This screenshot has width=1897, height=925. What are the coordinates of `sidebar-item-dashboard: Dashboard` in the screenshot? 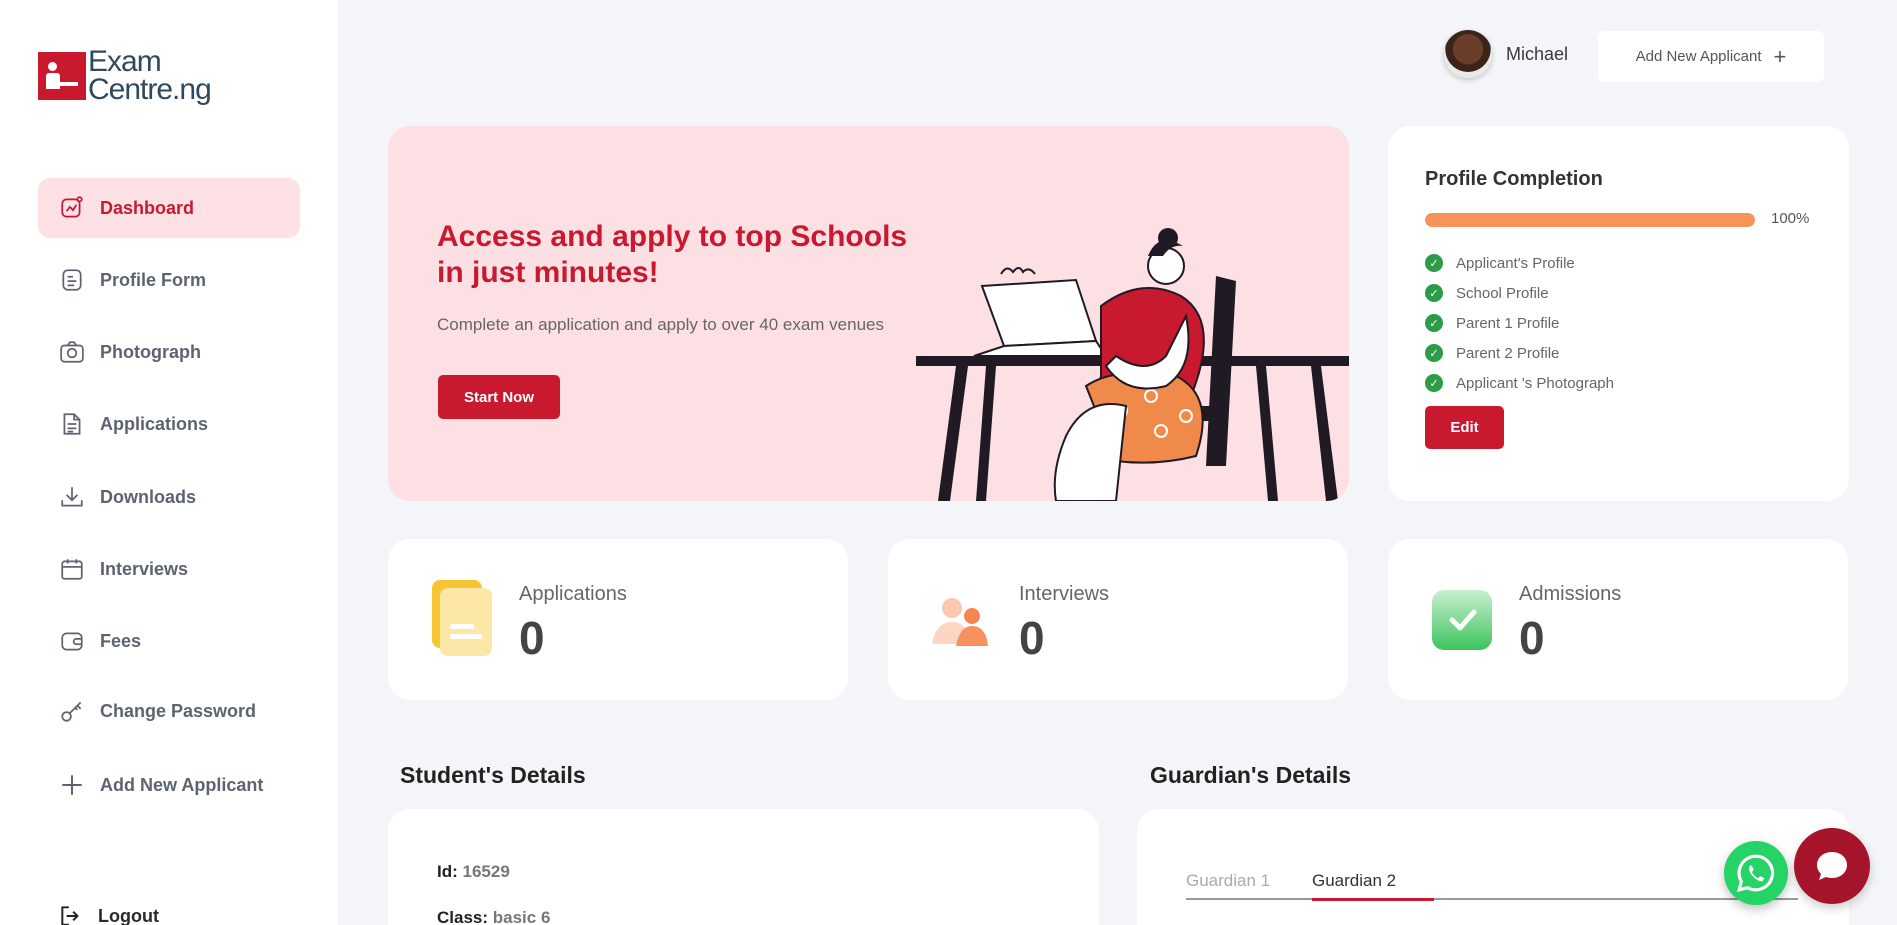 It's located at (169, 208).